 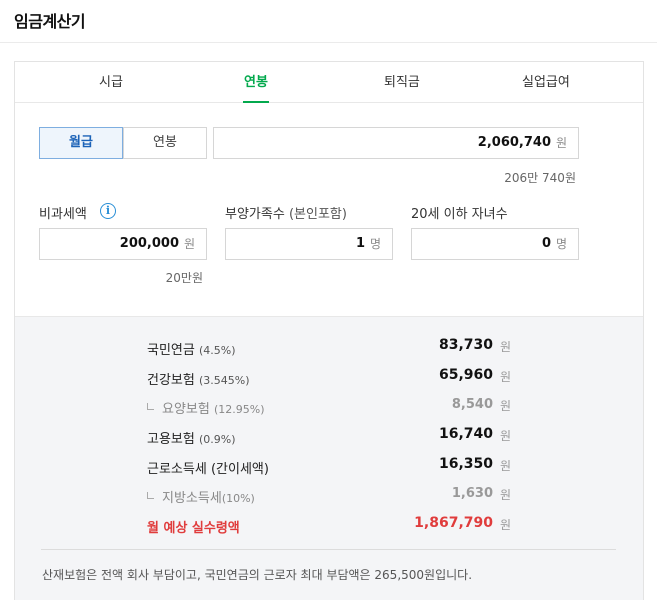 What do you see at coordinates (184, 278) in the screenshot?
I see `nontax-hint: 20만원` at bounding box center [184, 278].